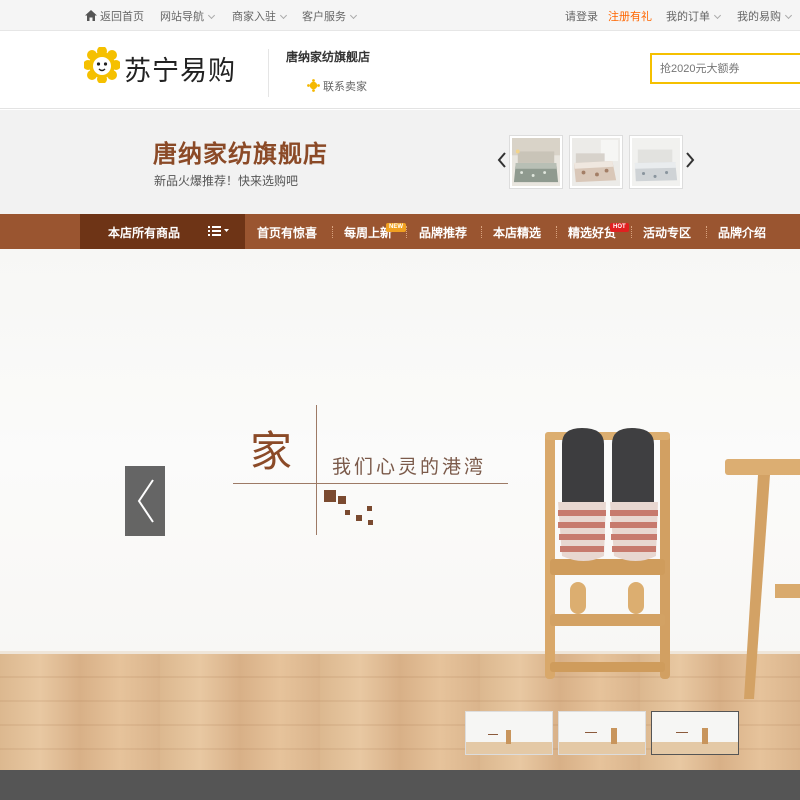 The width and height of the screenshot is (800, 800). What do you see at coordinates (182, 17) in the screenshot?
I see `site-nav-label: 网站导航` at bounding box center [182, 17].